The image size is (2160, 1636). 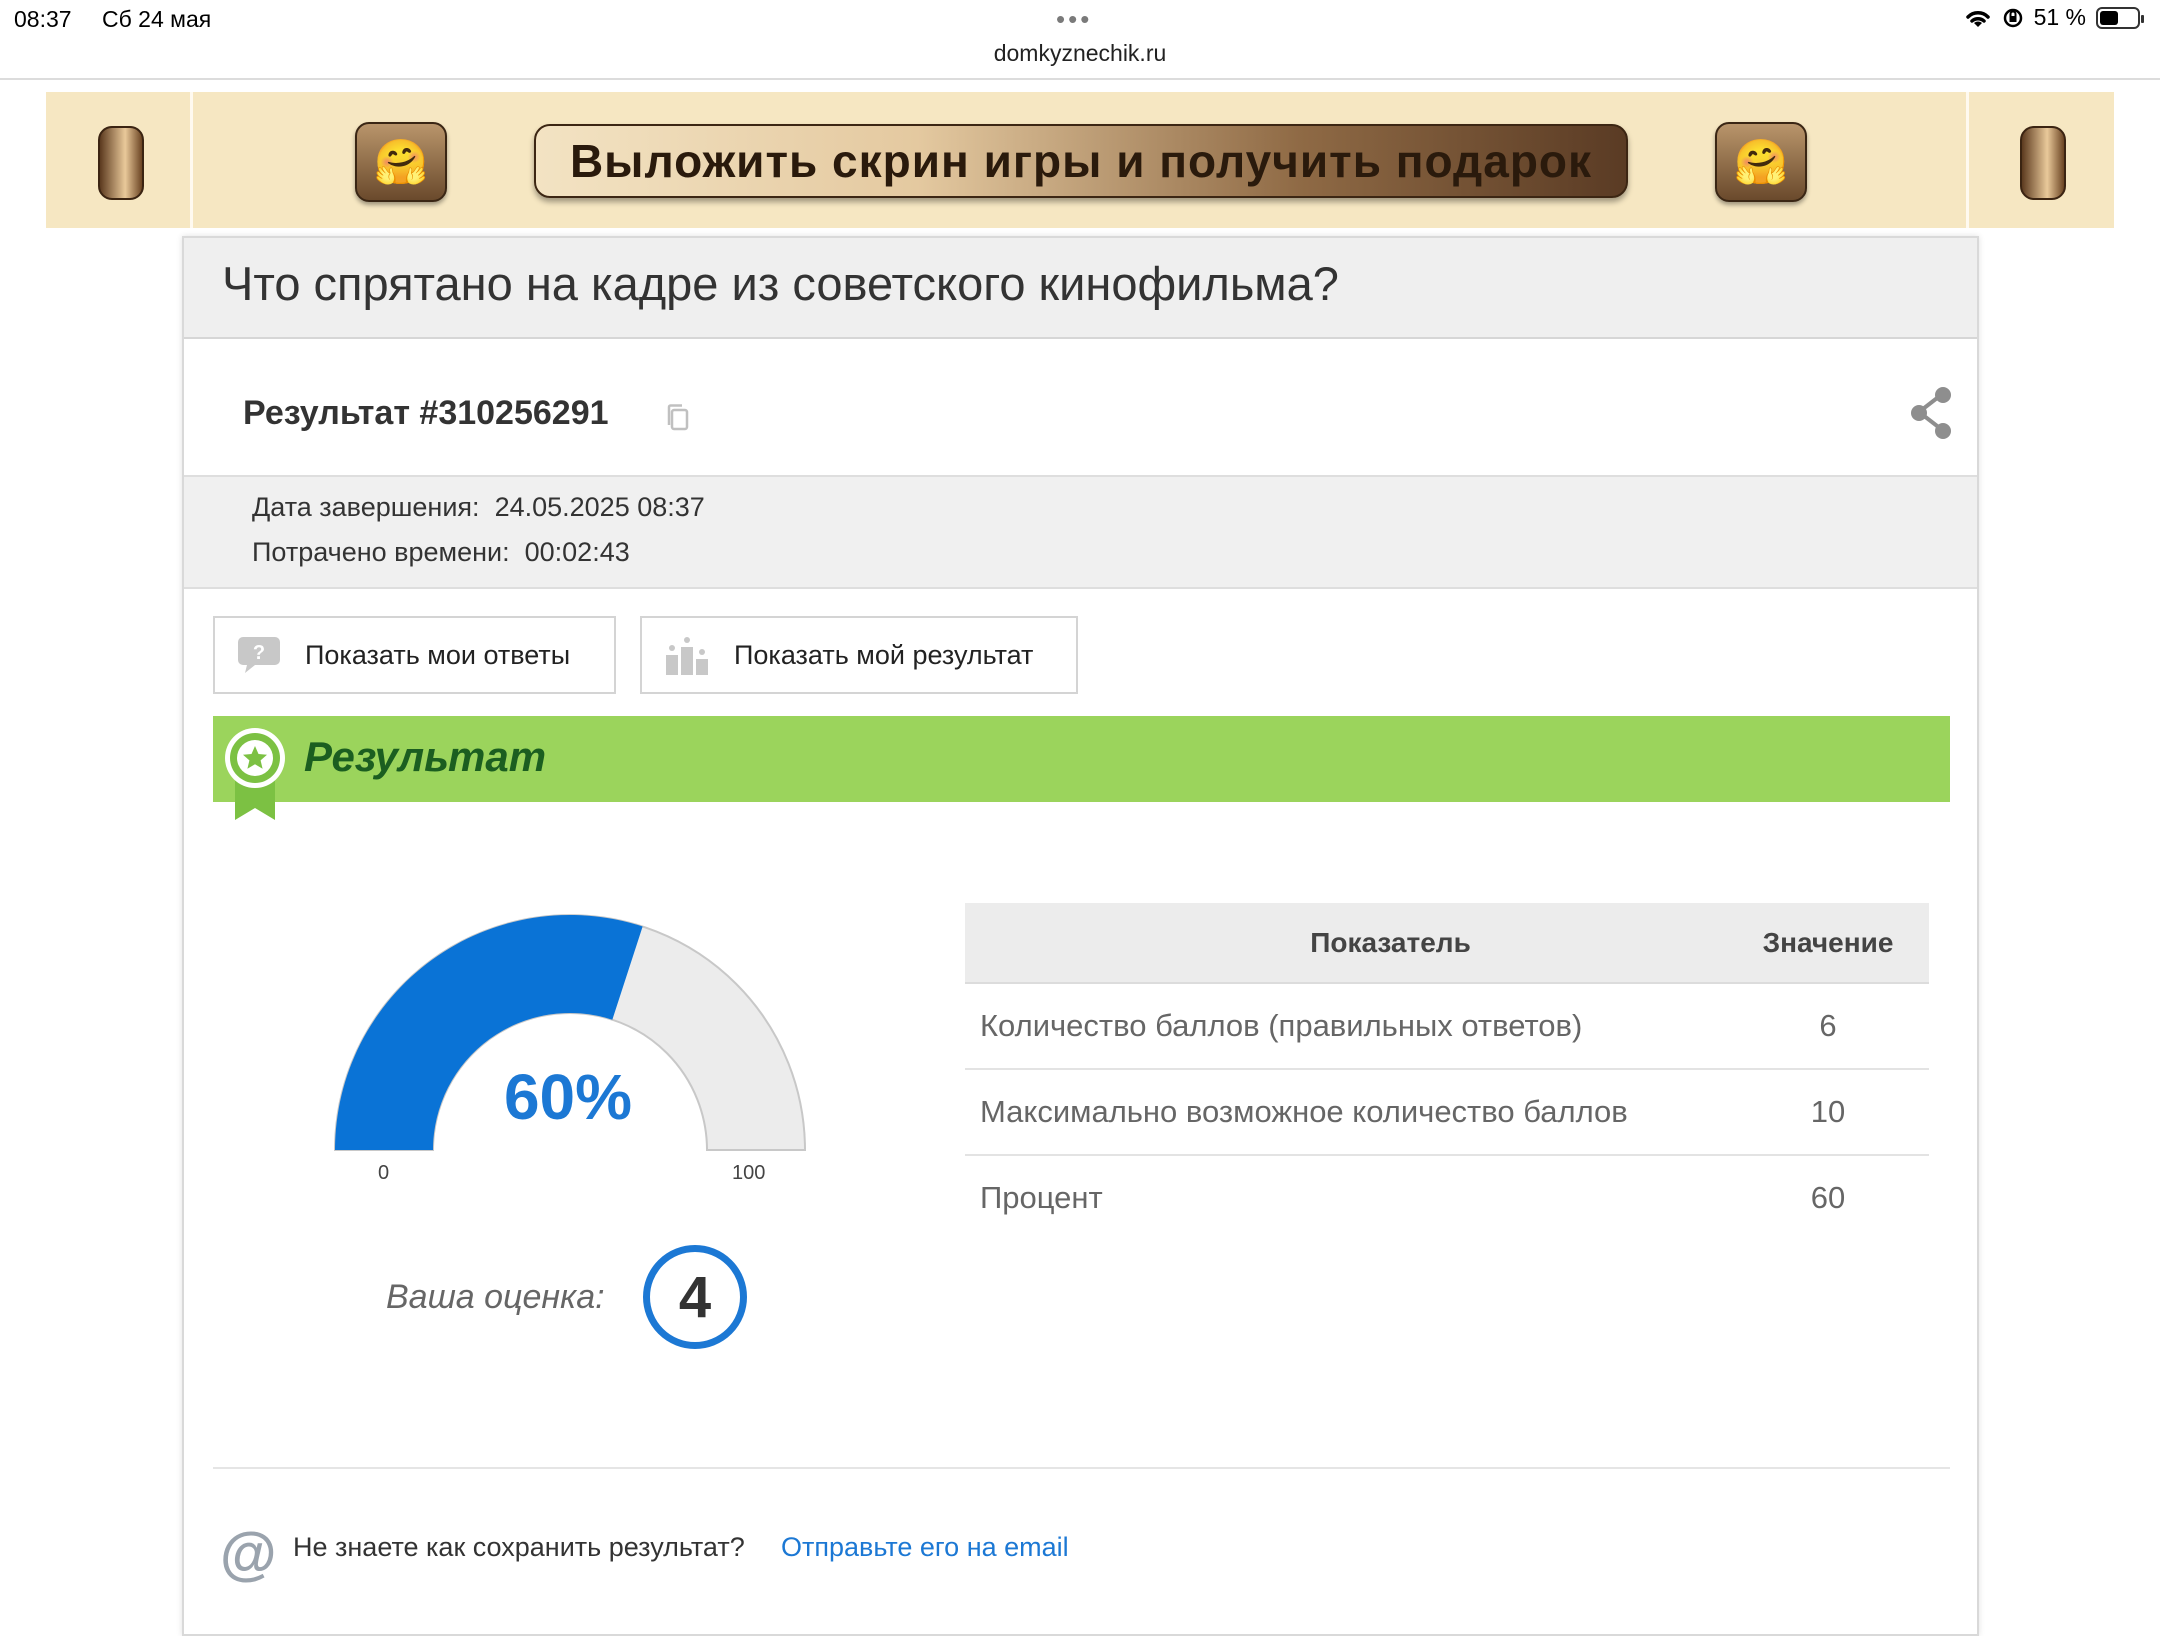 What do you see at coordinates (678, 418) in the screenshot?
I see `copy-icon` at bounding box center [678, 418].